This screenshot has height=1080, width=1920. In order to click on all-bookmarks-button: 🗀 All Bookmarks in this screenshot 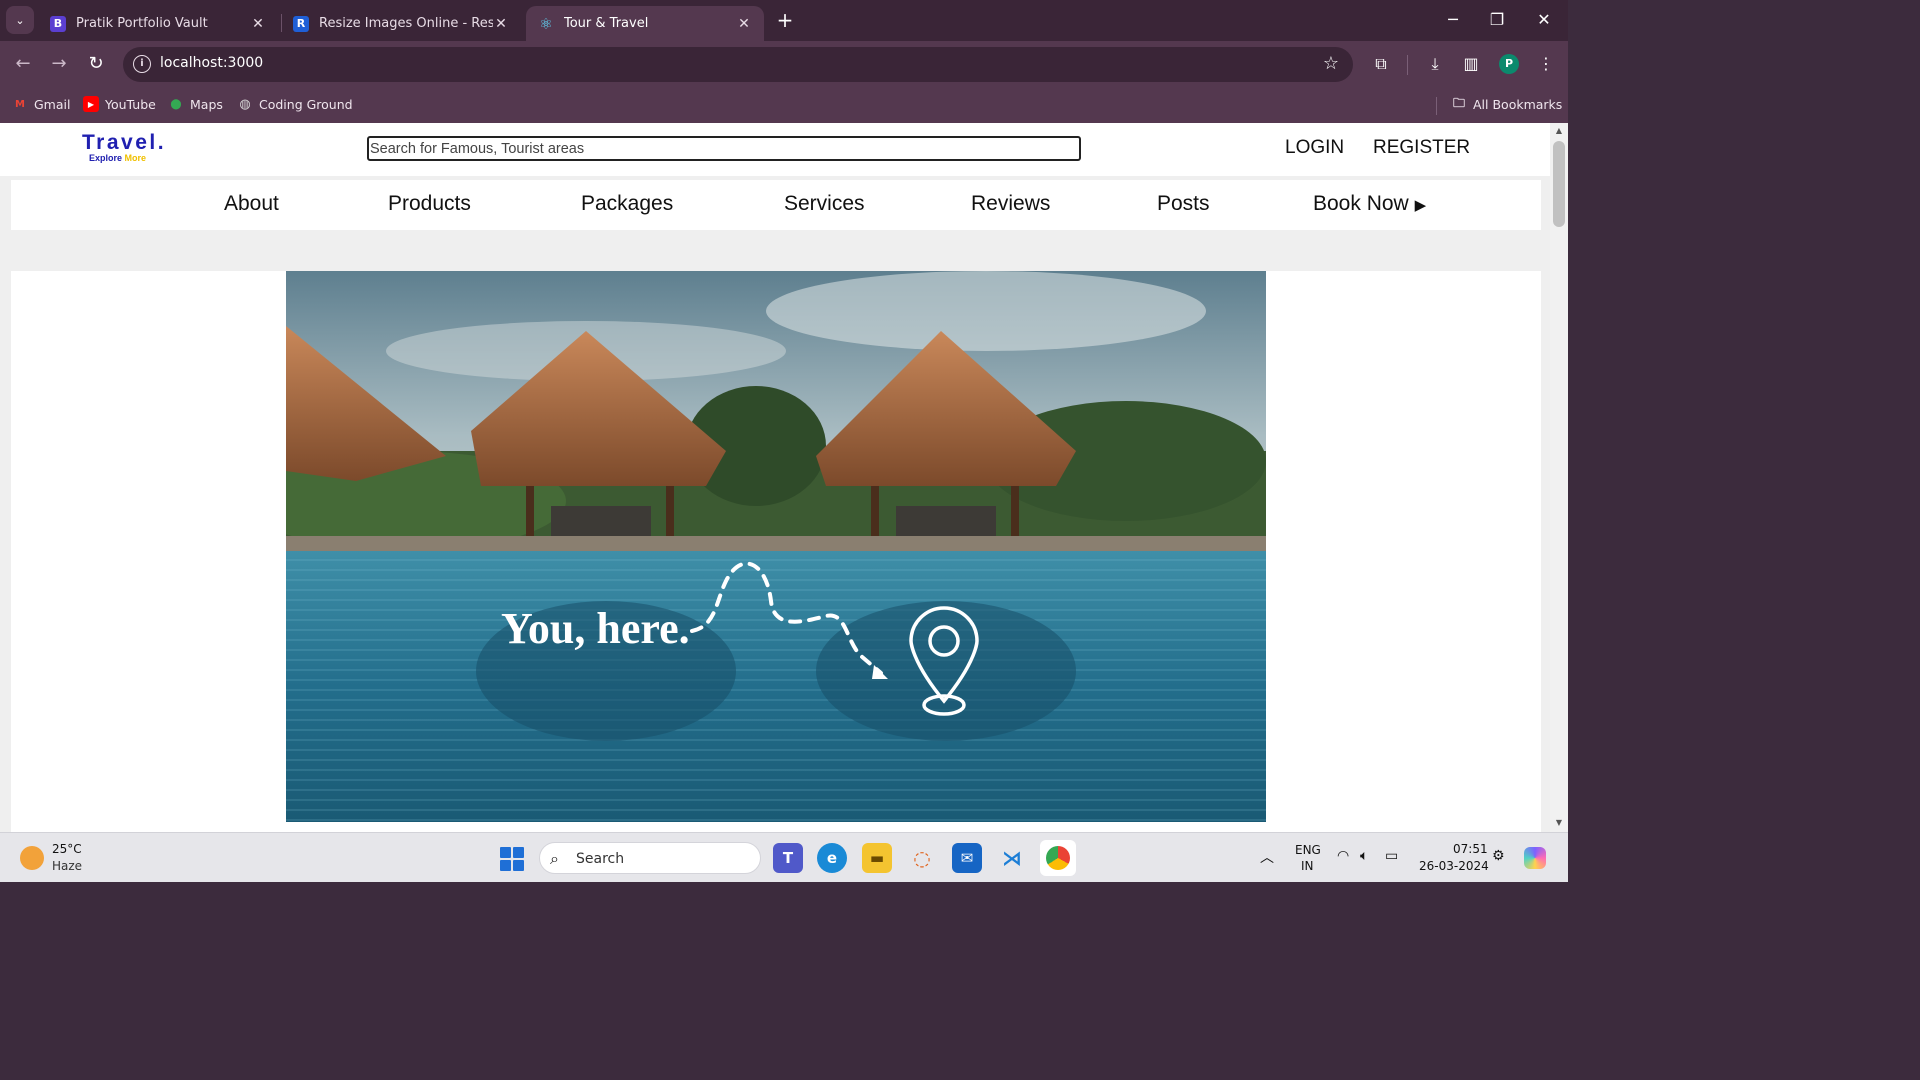, I will do `click(1506, 104)`.